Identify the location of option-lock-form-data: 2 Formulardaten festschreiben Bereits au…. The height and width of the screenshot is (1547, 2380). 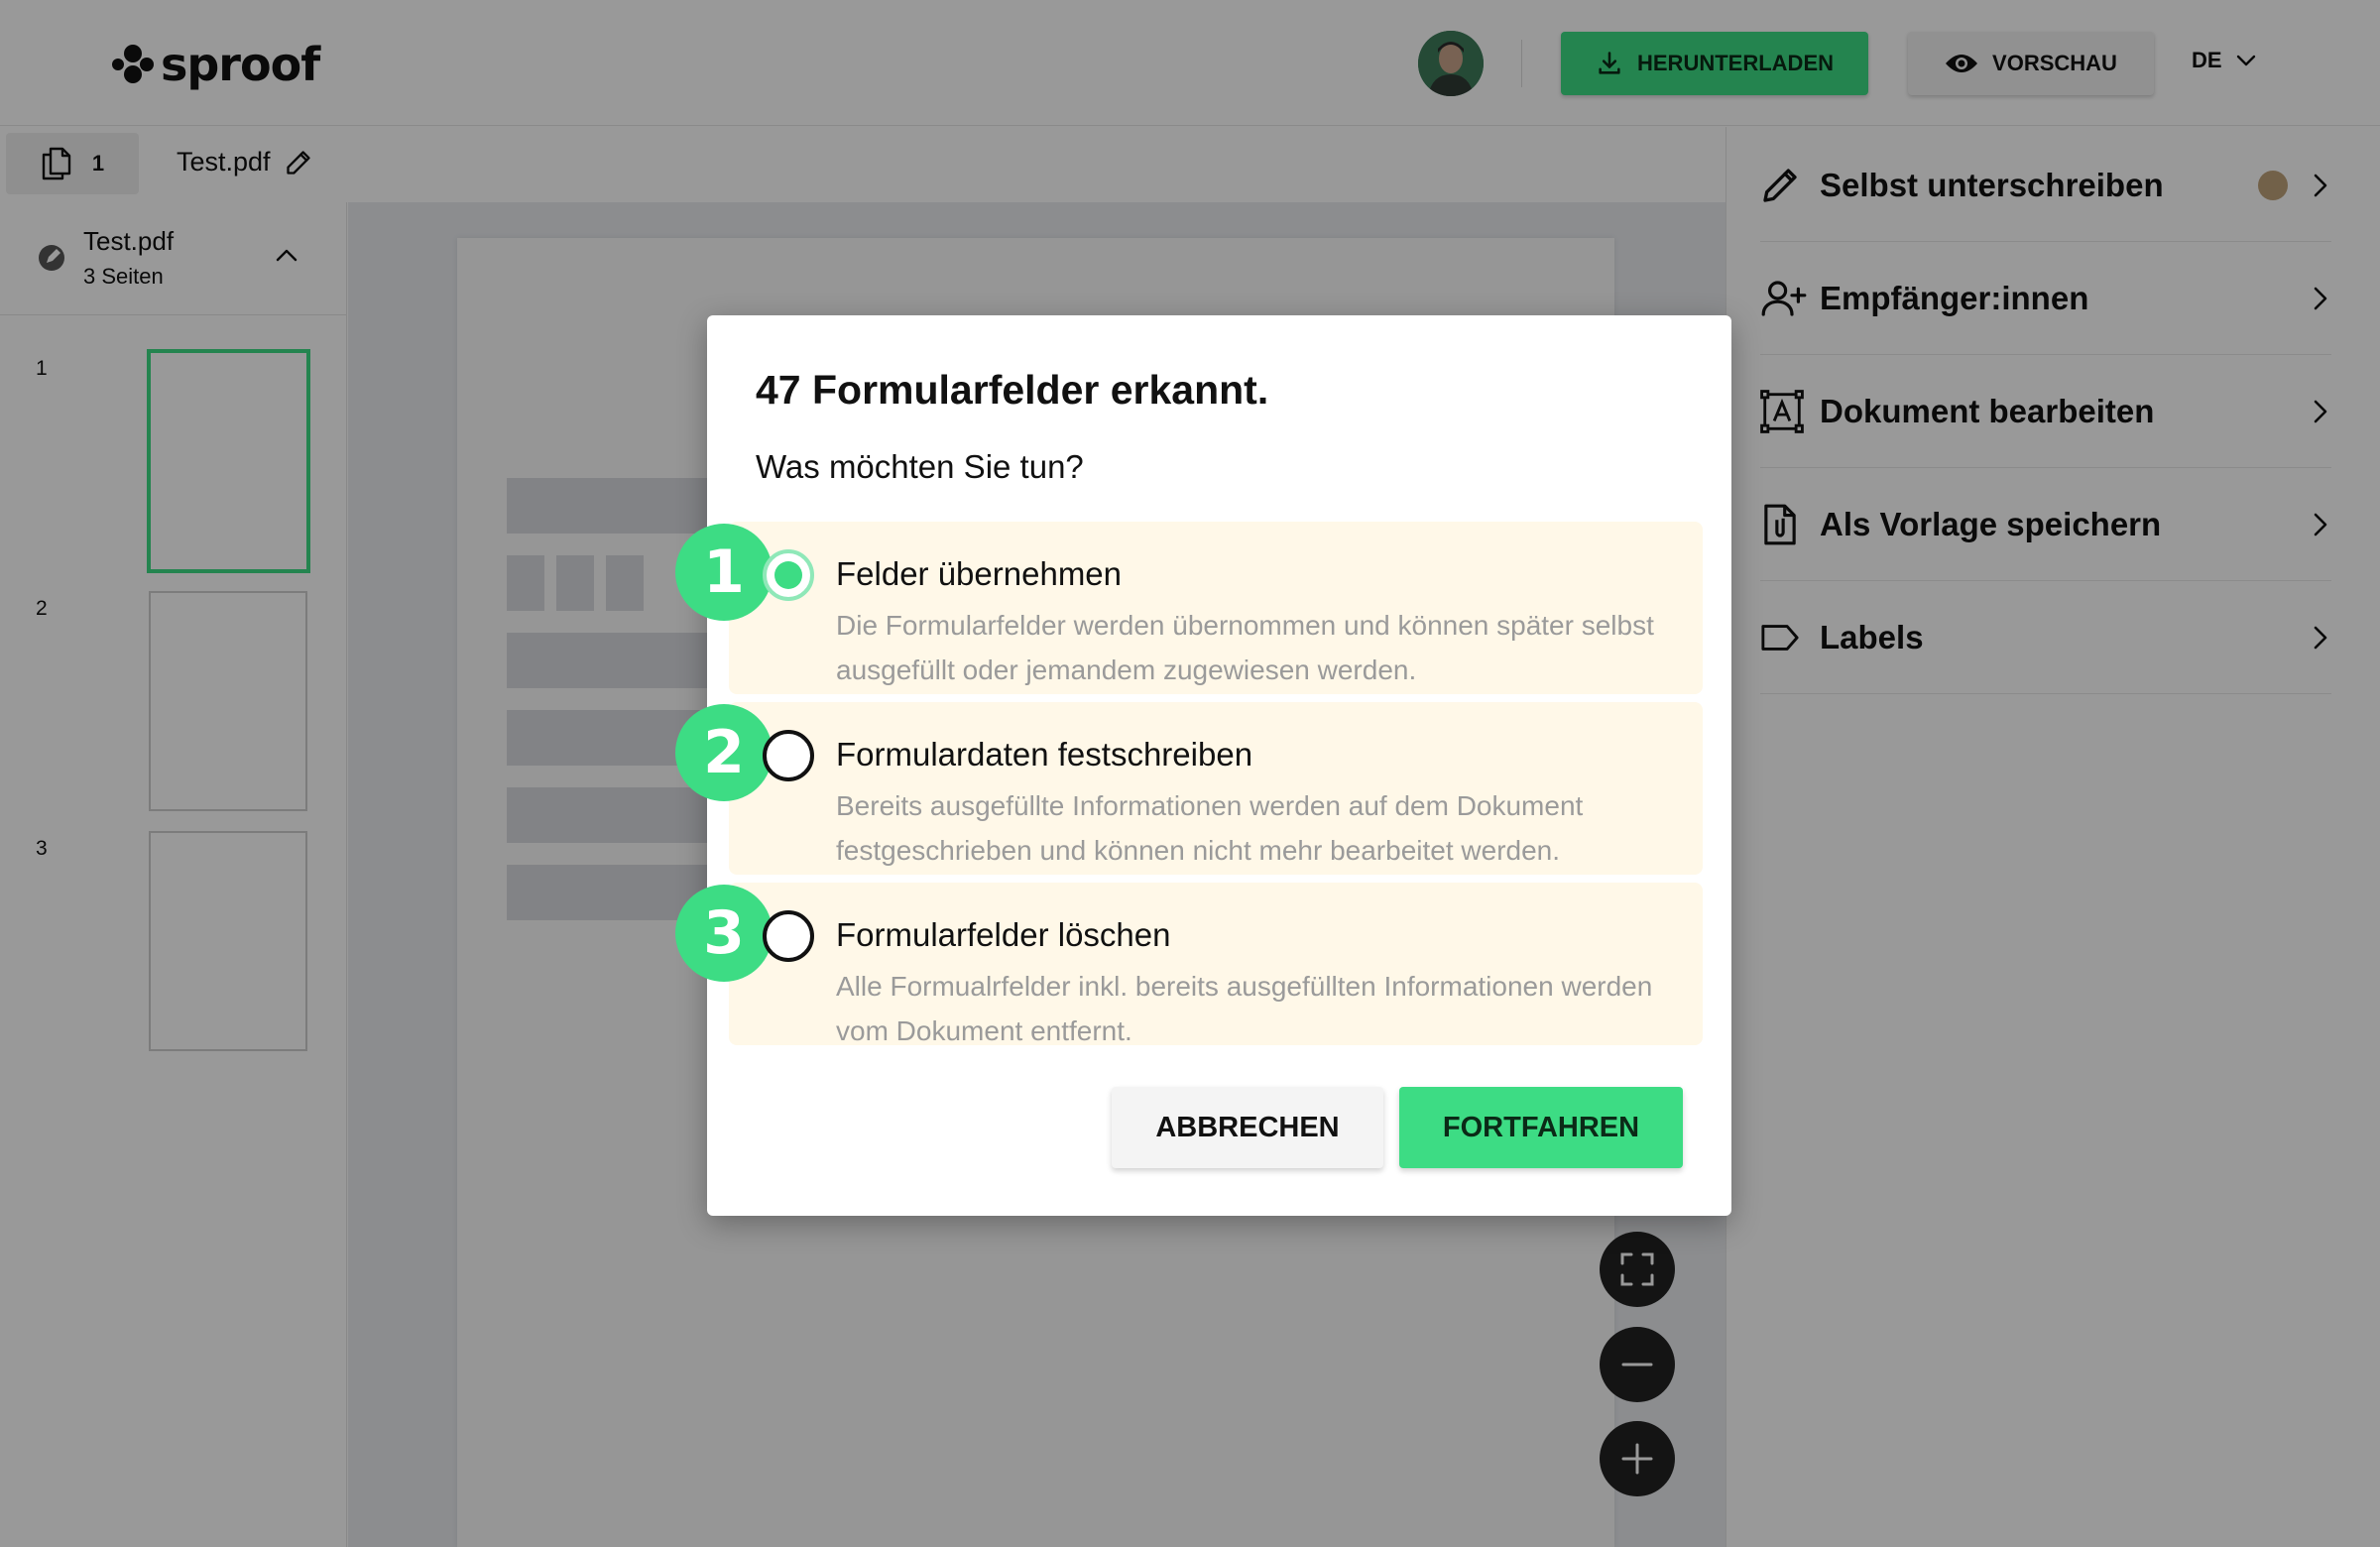
(1189, 788).